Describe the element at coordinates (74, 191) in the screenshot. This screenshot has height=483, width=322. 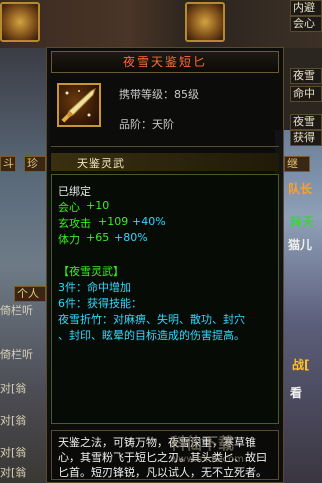
I see `bound-status: 已绑定` at that location.